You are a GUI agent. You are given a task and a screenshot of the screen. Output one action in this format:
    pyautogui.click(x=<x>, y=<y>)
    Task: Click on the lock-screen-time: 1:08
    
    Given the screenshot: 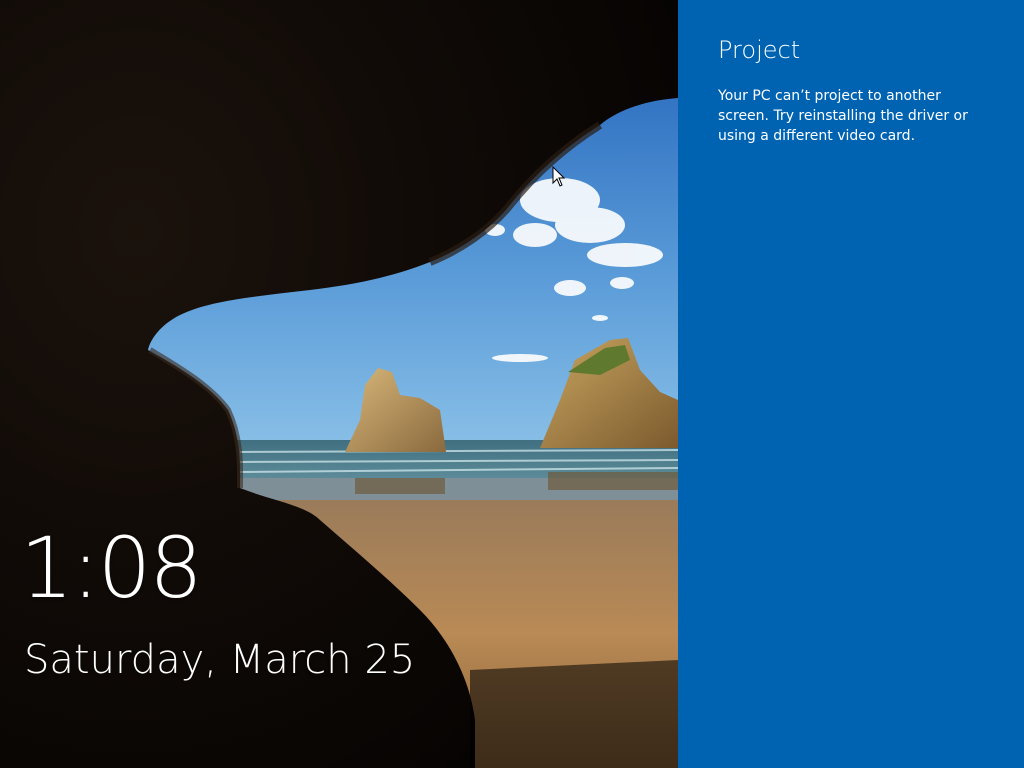 What is the action you would take?
    pyautogui.click(x=111, y=568)
    